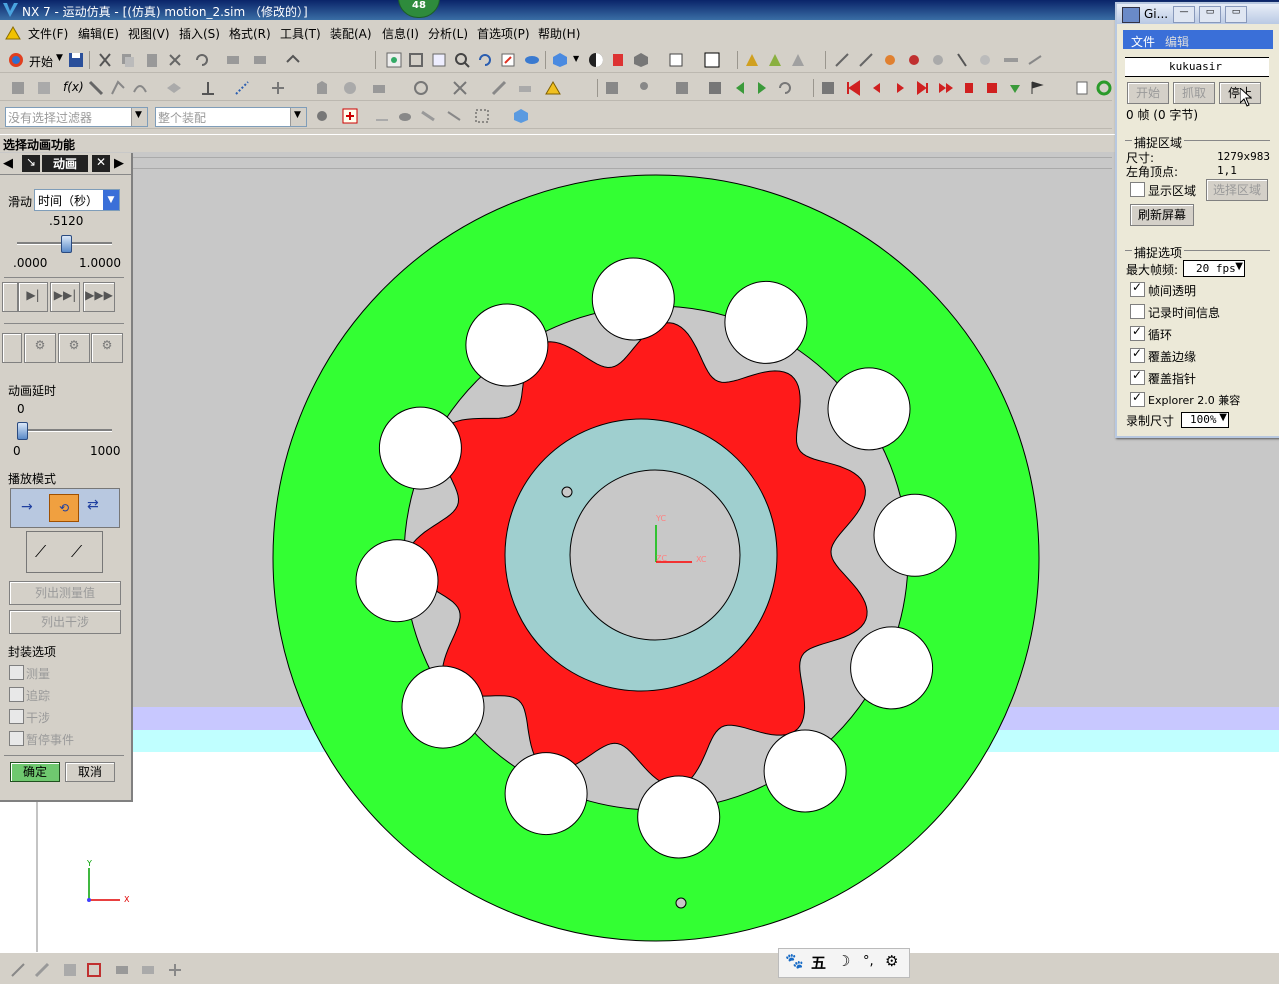 The height and width of the screenshot is (984, 1279). Describe the element at coordinates (99, 297) in the screenshot. I see `fast-forward-button: ▶▶▶` at that location.